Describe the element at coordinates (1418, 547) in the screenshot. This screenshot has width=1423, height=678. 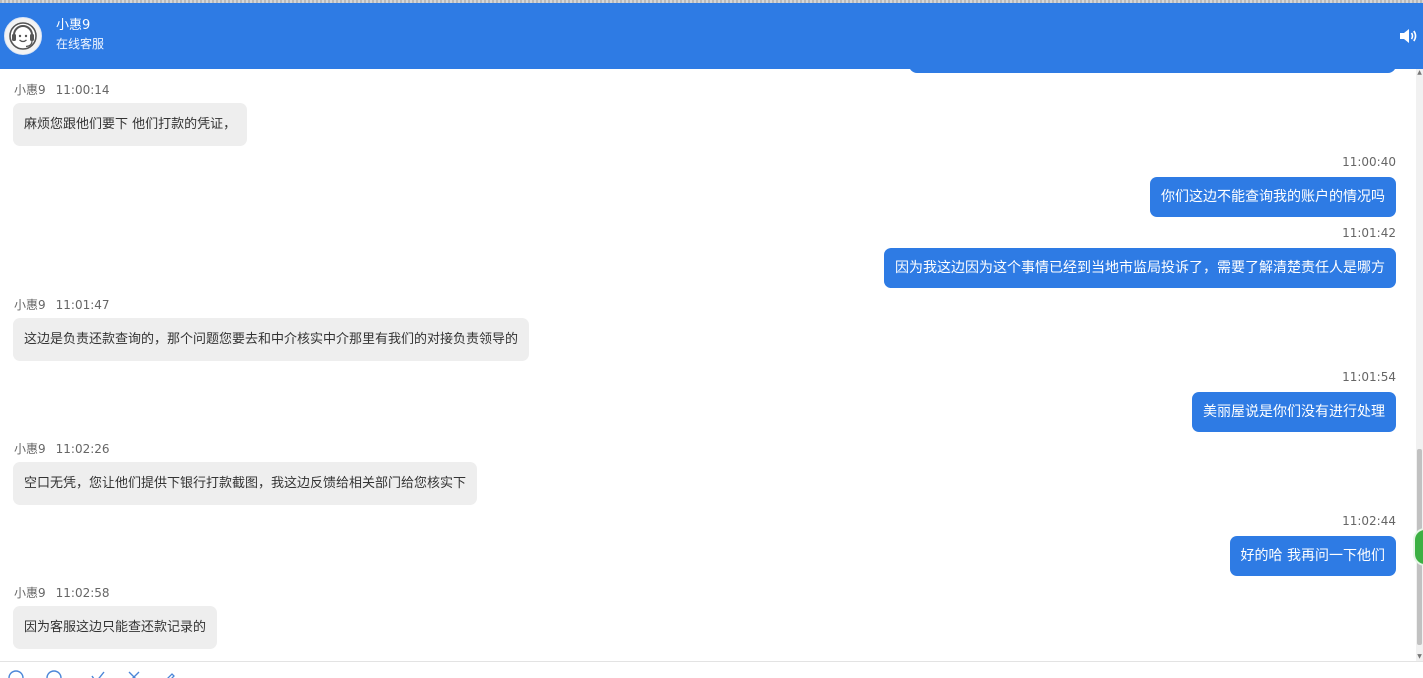
I see `floating-service-button` at that location.